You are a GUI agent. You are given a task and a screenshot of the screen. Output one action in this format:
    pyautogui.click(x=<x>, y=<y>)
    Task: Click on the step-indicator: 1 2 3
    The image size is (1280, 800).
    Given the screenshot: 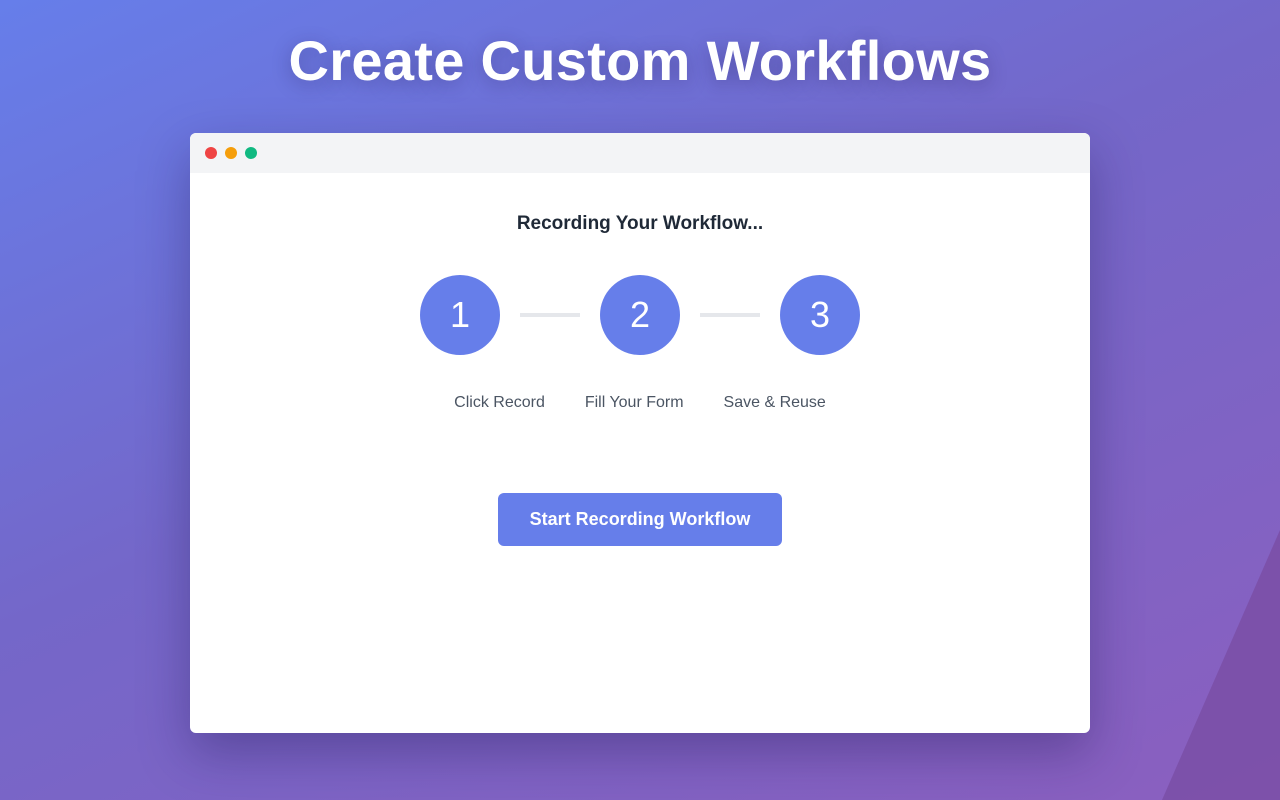 What is the action you would take?
    pyautogui.click(x=640, y=315)
    